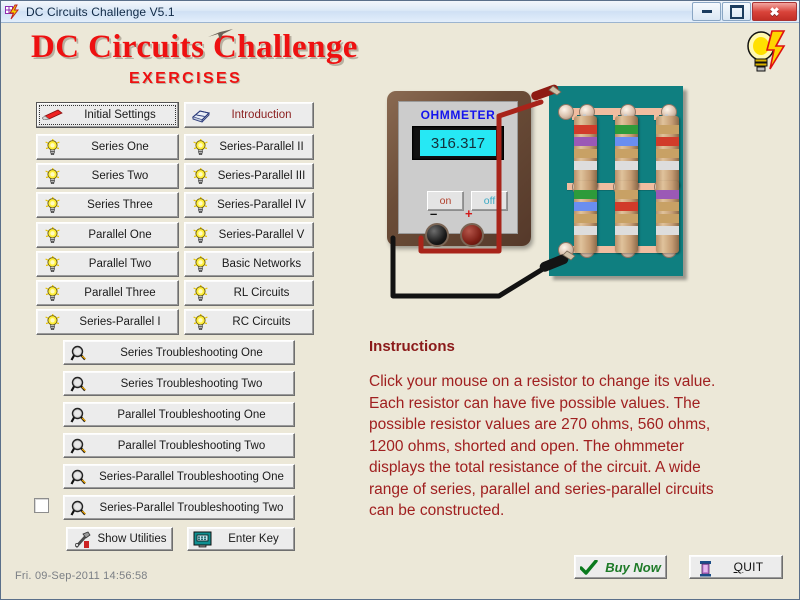 The height and width of the screenshot is (600, 800). What do you see at coordinates (107, 322) in the screenshot?
I see `button-series-parallel-i: Series-Parallel I` at bounding box center [107, 322].